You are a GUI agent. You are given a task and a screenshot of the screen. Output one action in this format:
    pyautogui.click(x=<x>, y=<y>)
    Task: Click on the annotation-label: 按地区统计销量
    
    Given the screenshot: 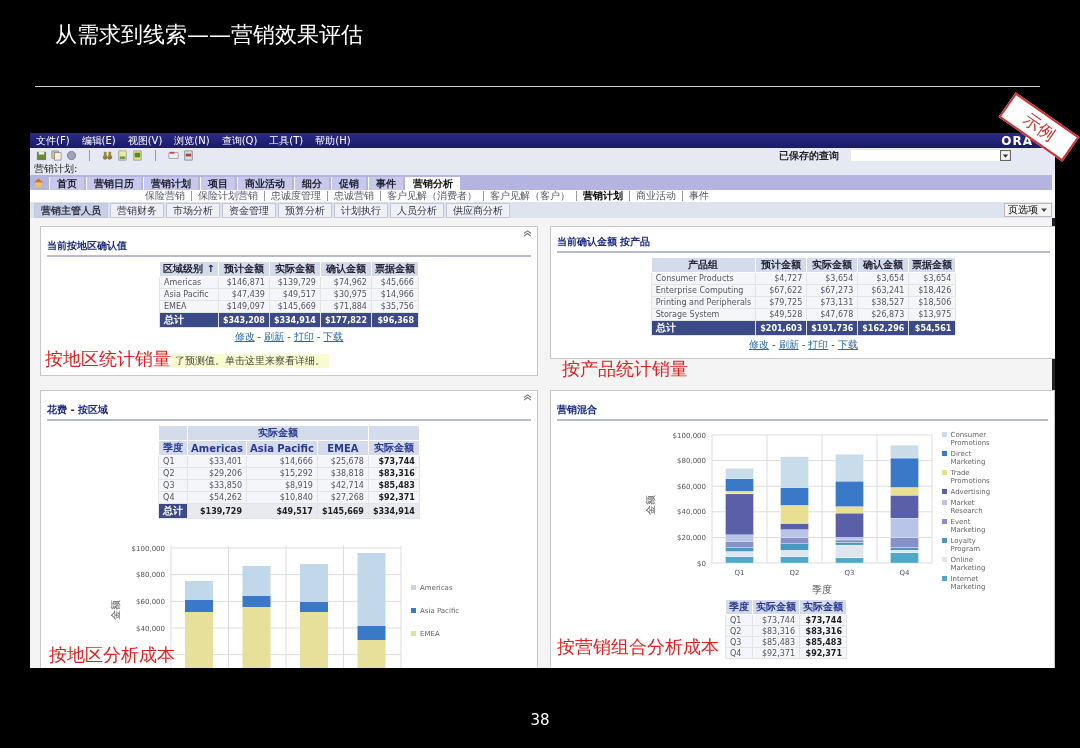 What is the action you would take?
    pyautogui.click(x=108, y=359)
    